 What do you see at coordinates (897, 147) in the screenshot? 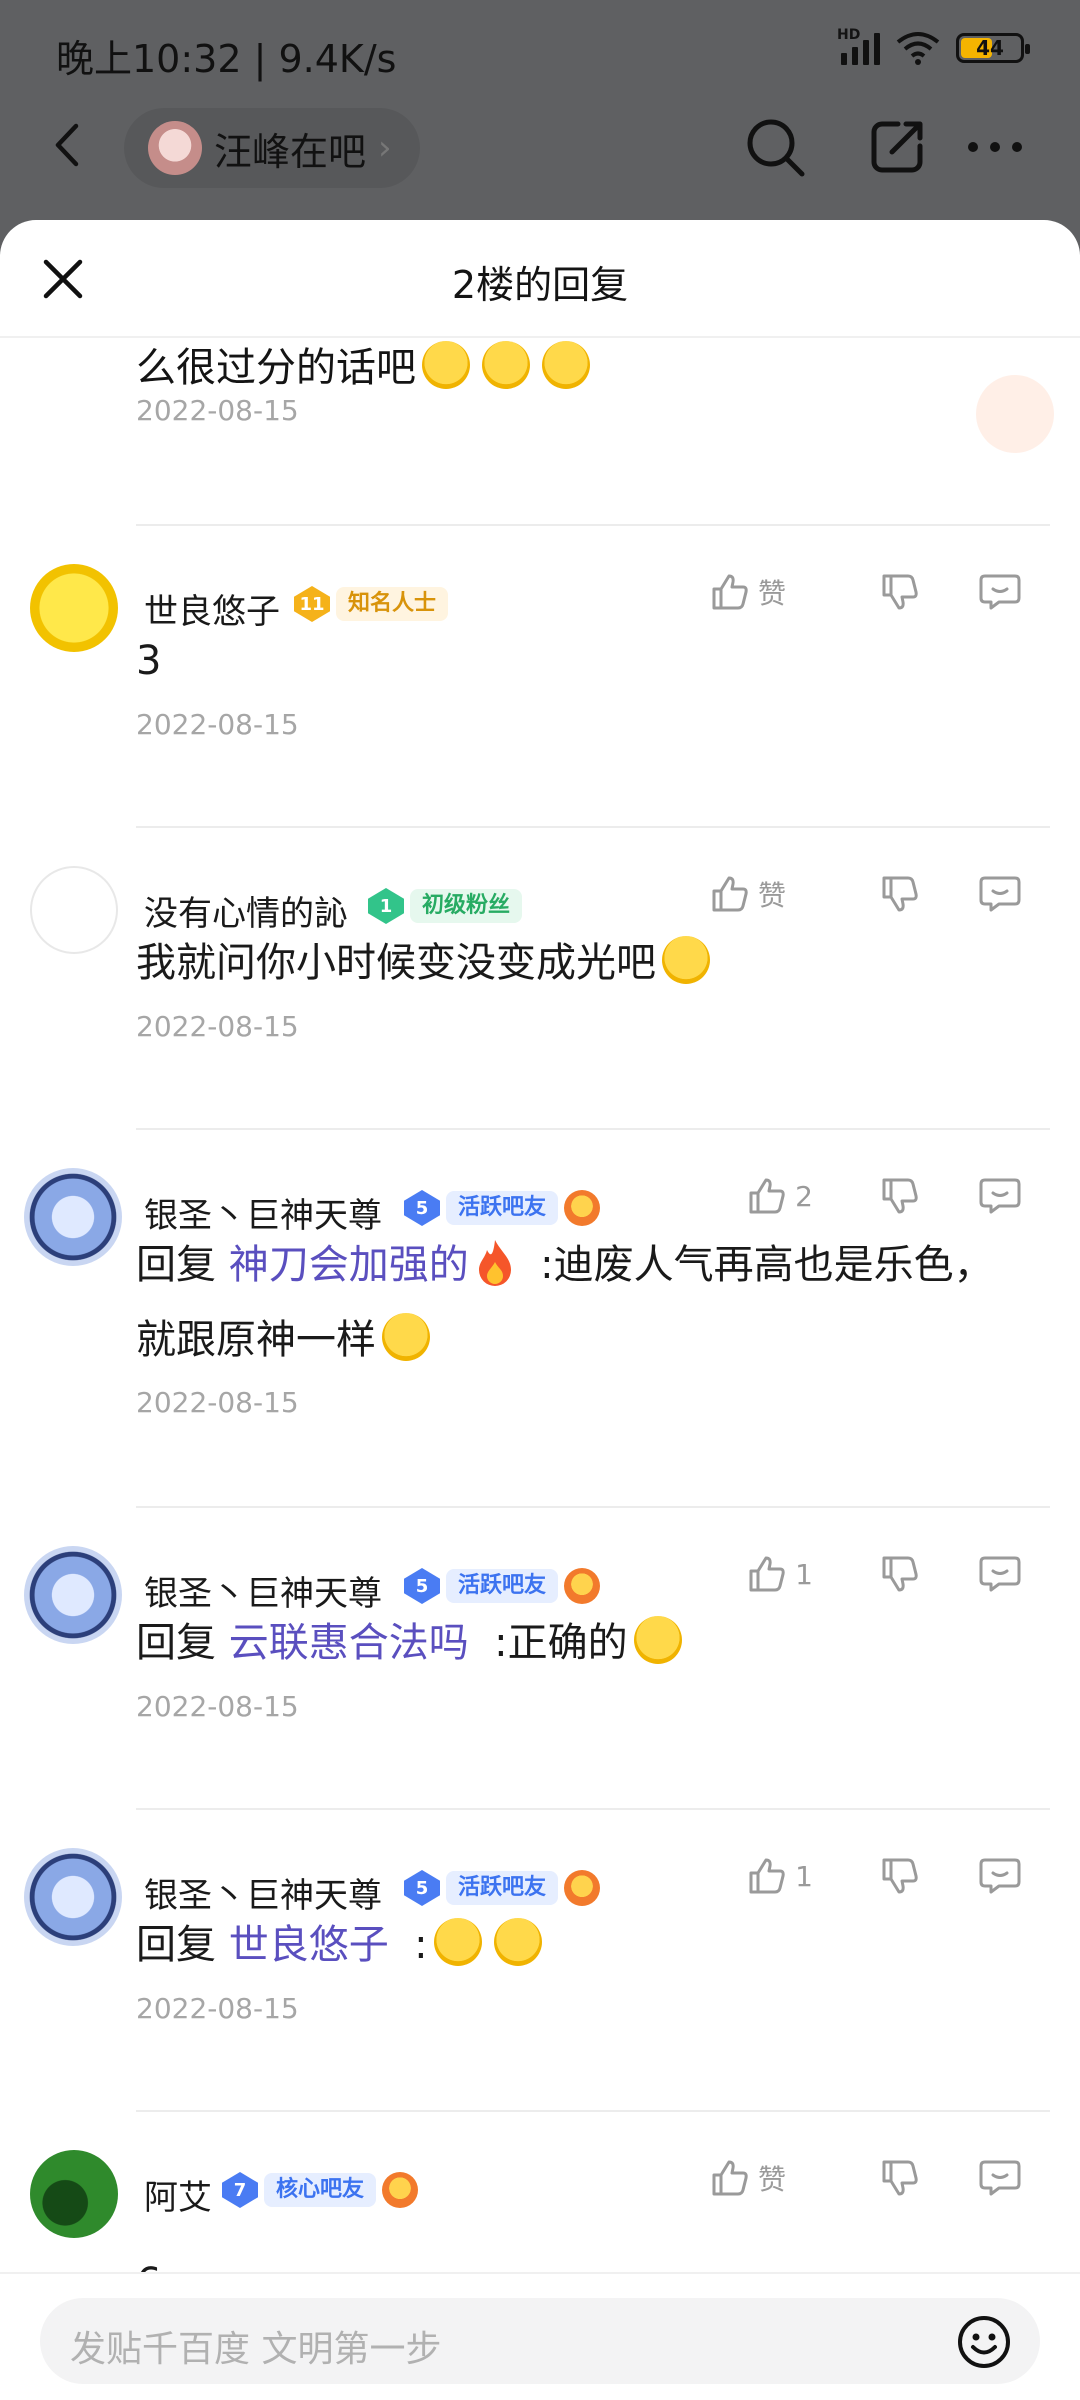
I see `share-button` at bounding box center [897, 147].